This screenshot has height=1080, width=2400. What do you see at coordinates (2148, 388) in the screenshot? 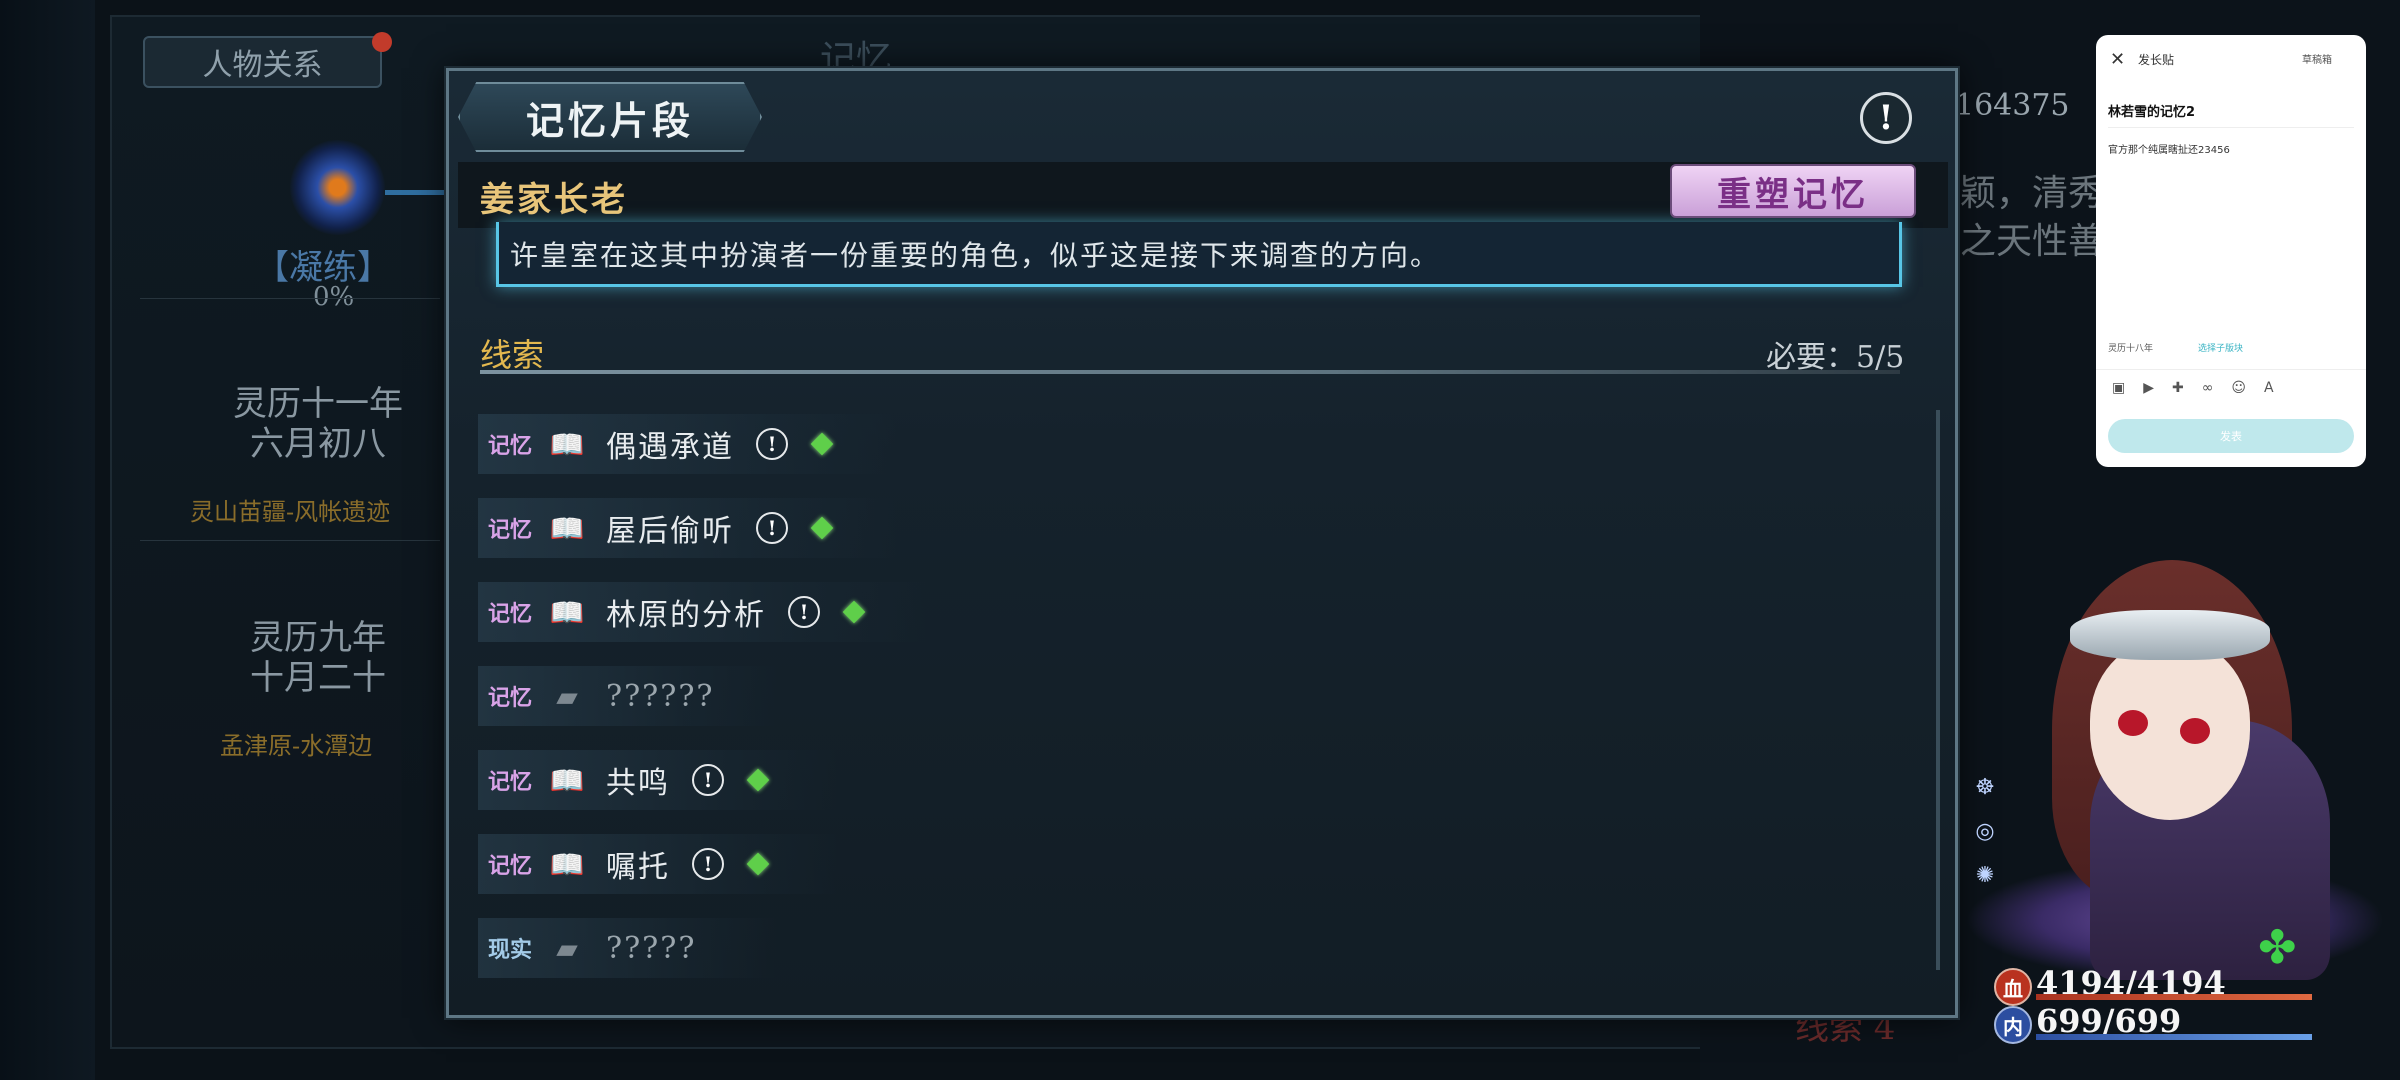
I see `video-icon: ▶` at bounding box center [2148, 388].